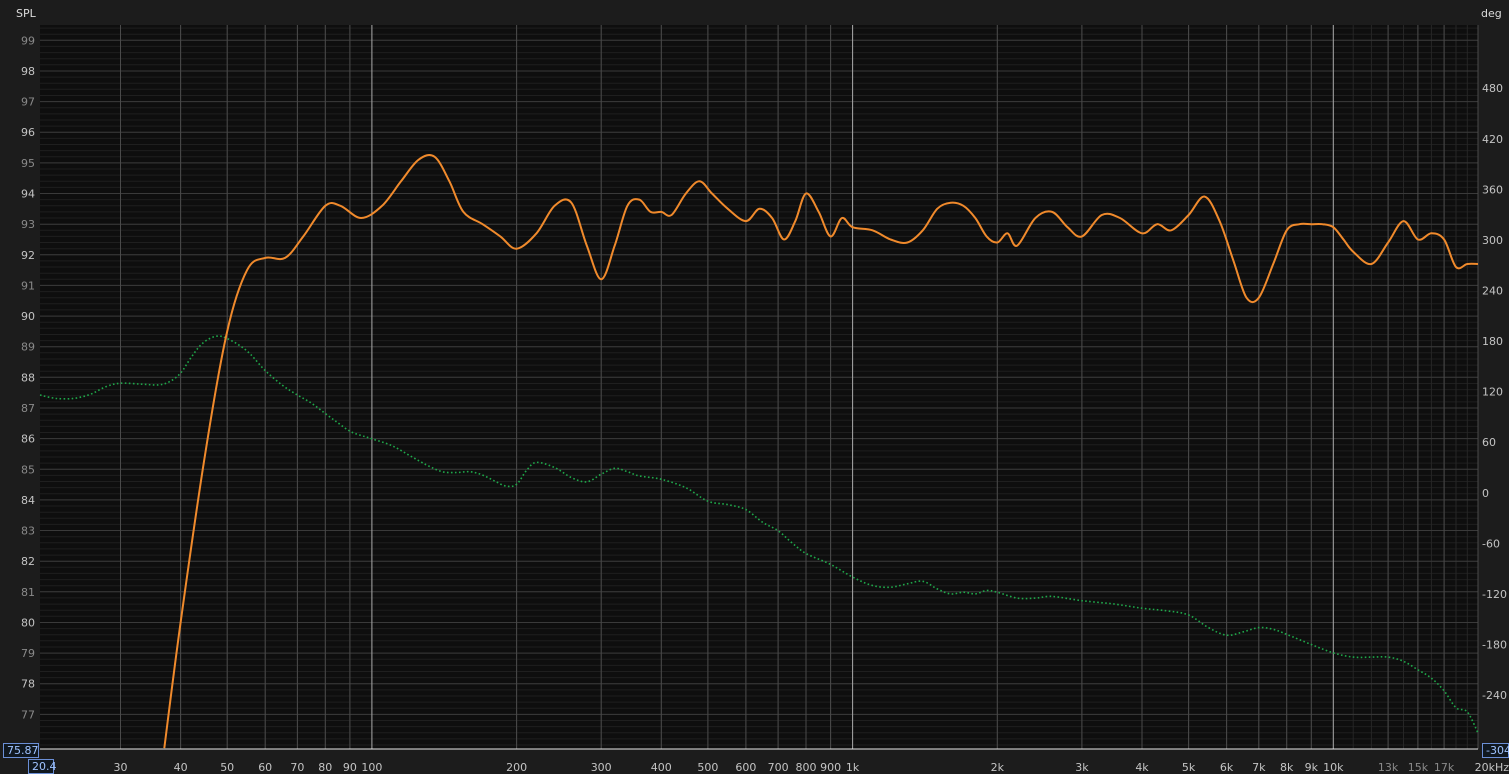  What do you see at coordinates (265, 767) in the screenshot?
I see `x-tick-label: 60` at bounding box center [265, 767].